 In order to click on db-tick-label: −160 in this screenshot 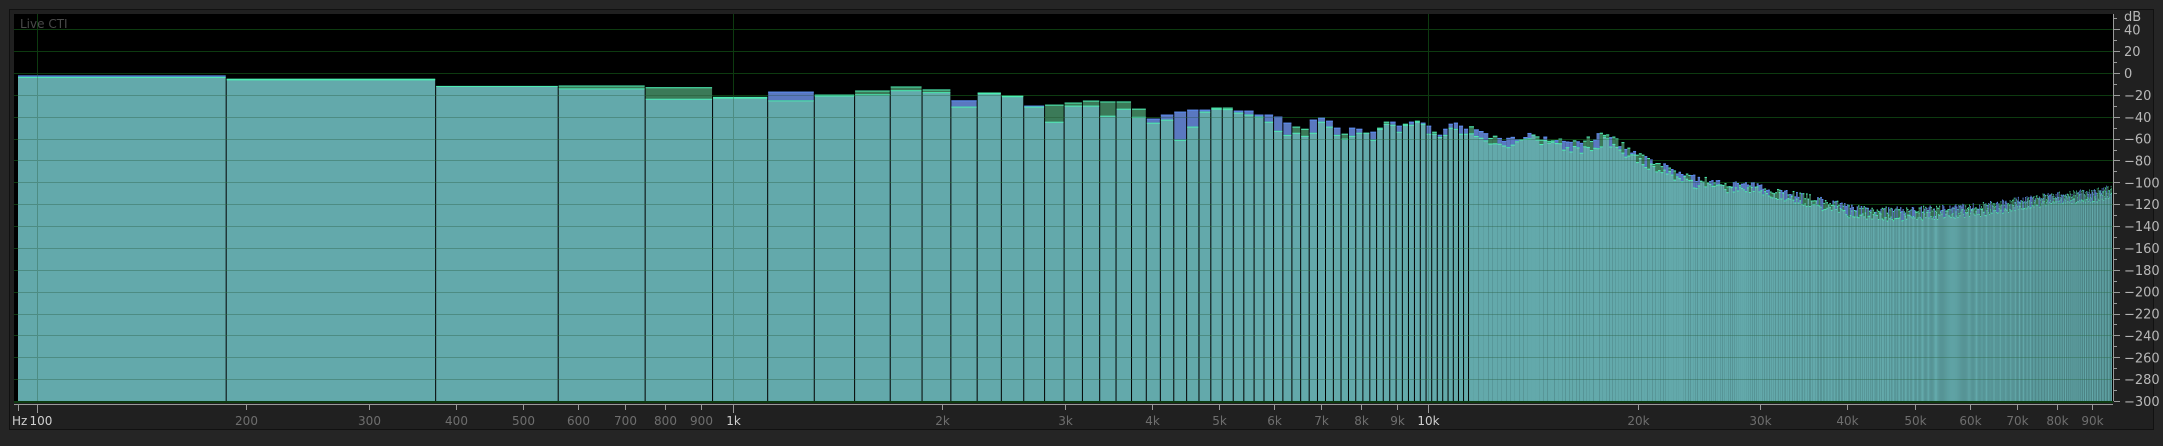, I will do `click(2142, 249)`.